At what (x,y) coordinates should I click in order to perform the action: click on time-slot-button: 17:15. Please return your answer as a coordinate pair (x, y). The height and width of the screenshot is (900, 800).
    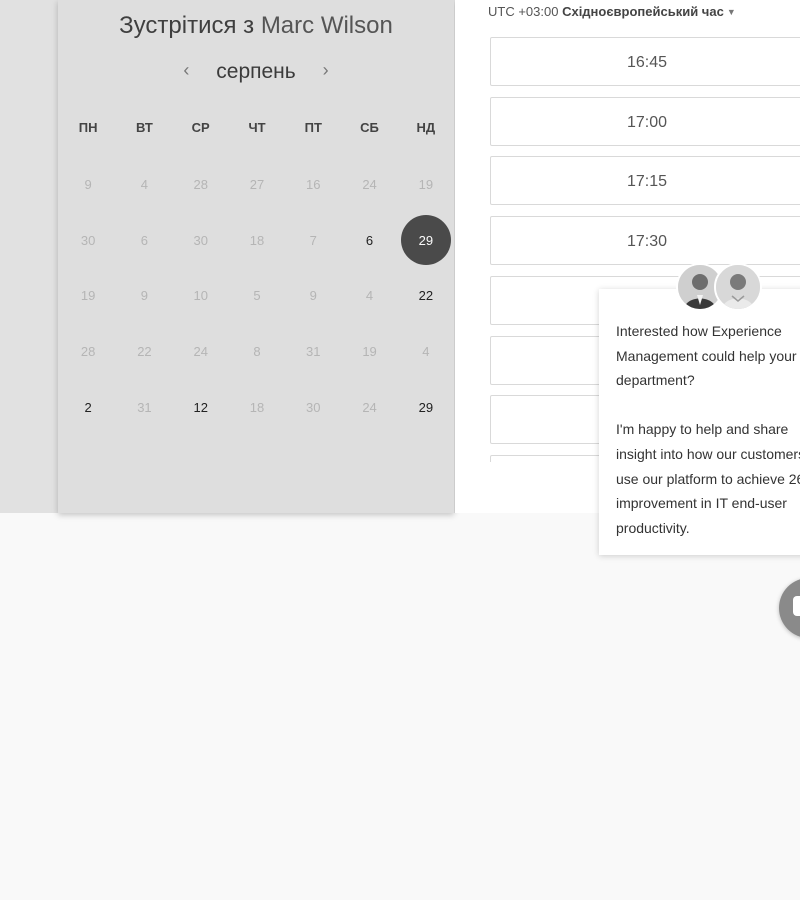
    Looking at the image, I should click on (645, 181).